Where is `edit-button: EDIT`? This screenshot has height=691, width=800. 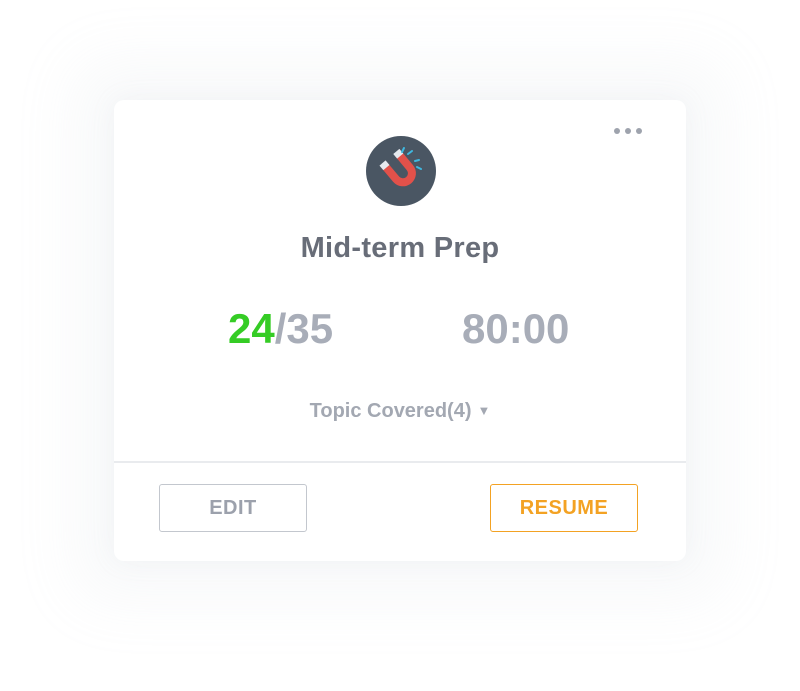 edit-button: EDIT is located at coordinates (233, 508).